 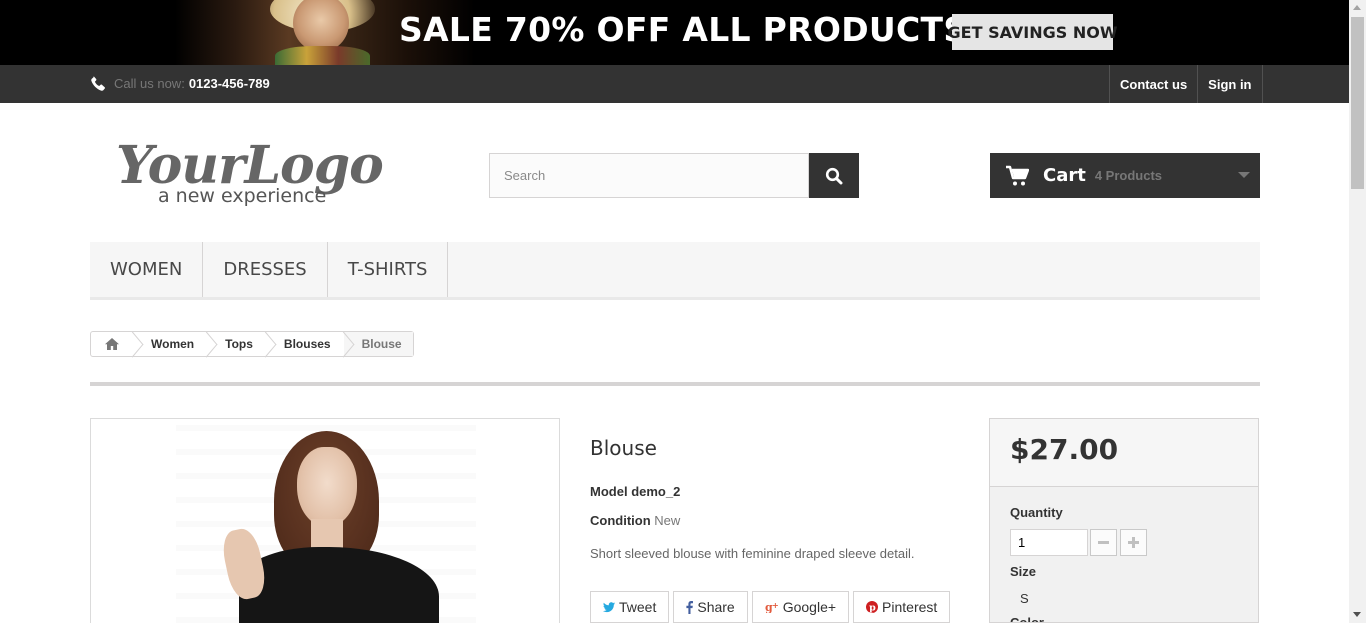 I want to click on menu-item-tshirts: T-SHIRTS, so click(x=388, y=269).